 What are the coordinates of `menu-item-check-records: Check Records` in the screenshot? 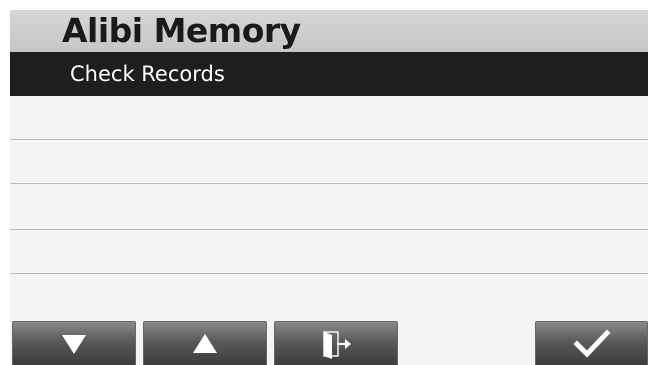 It's located at (329, 74).